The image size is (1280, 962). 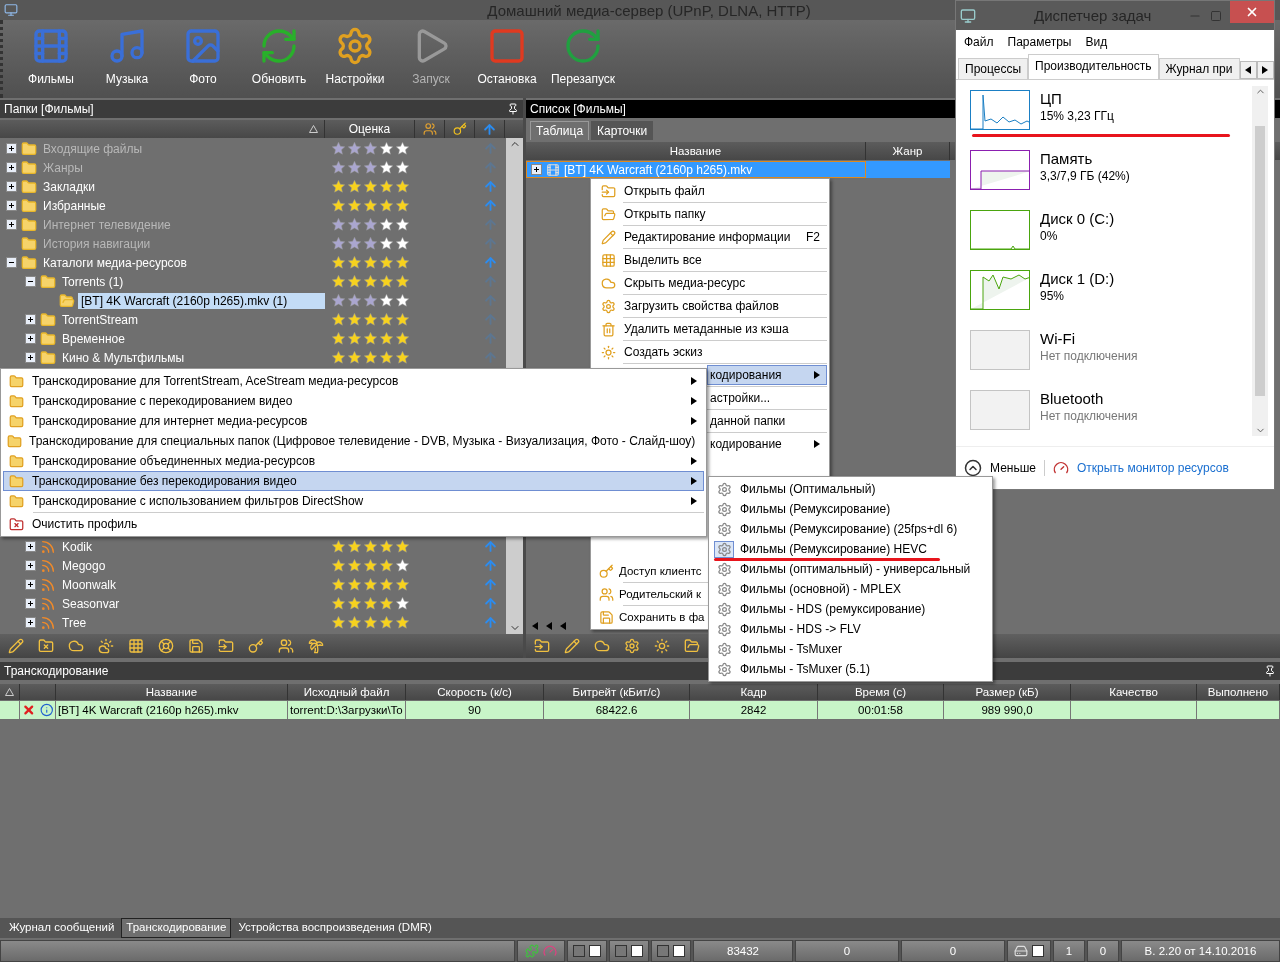 I want to click on resource-name: Bluetooth, so click(x=1072, y=399).